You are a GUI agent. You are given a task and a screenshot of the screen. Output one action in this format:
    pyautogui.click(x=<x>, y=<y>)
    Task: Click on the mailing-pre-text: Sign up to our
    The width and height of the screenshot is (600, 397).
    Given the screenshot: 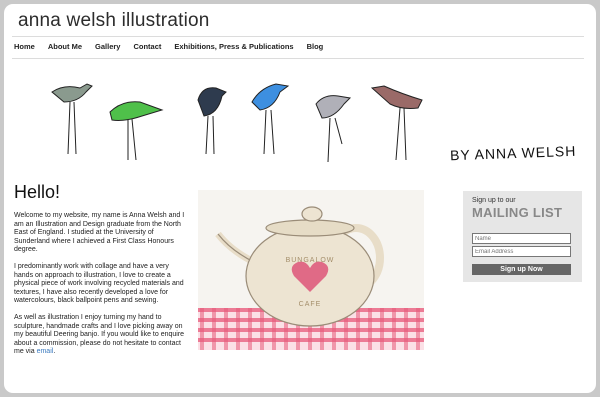 What is the action you would take?
    pyautogui.click(x=494, y=200)
    